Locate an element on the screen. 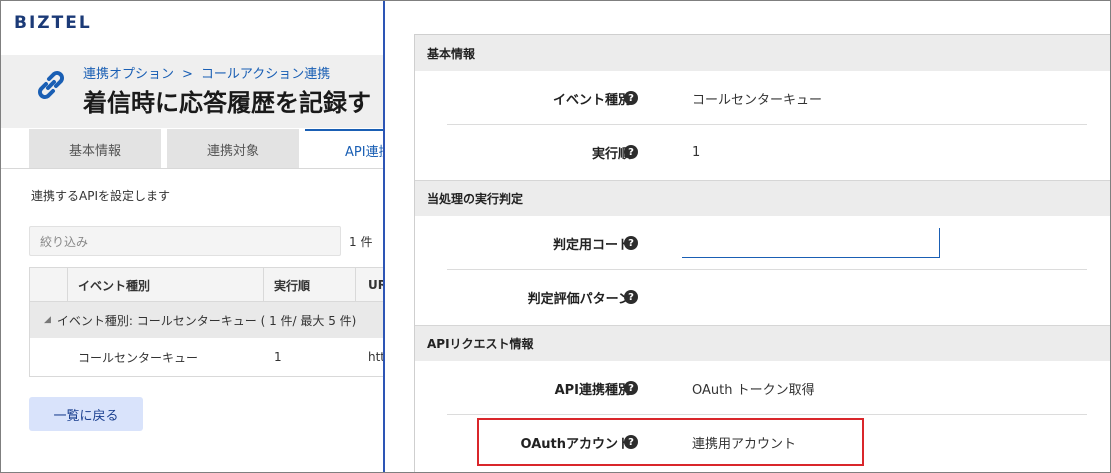  column-header-event-type: イベント種別 is located at coordinates (166, 285).